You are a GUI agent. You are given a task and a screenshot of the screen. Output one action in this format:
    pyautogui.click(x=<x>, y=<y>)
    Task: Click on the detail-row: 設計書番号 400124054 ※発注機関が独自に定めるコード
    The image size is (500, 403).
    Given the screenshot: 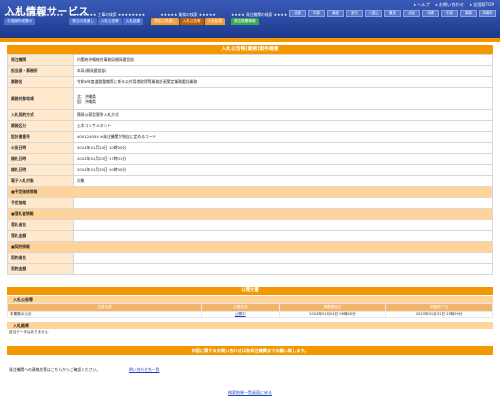 What is the action you would take?
    pyautogui.click(x=250, y=137)
    